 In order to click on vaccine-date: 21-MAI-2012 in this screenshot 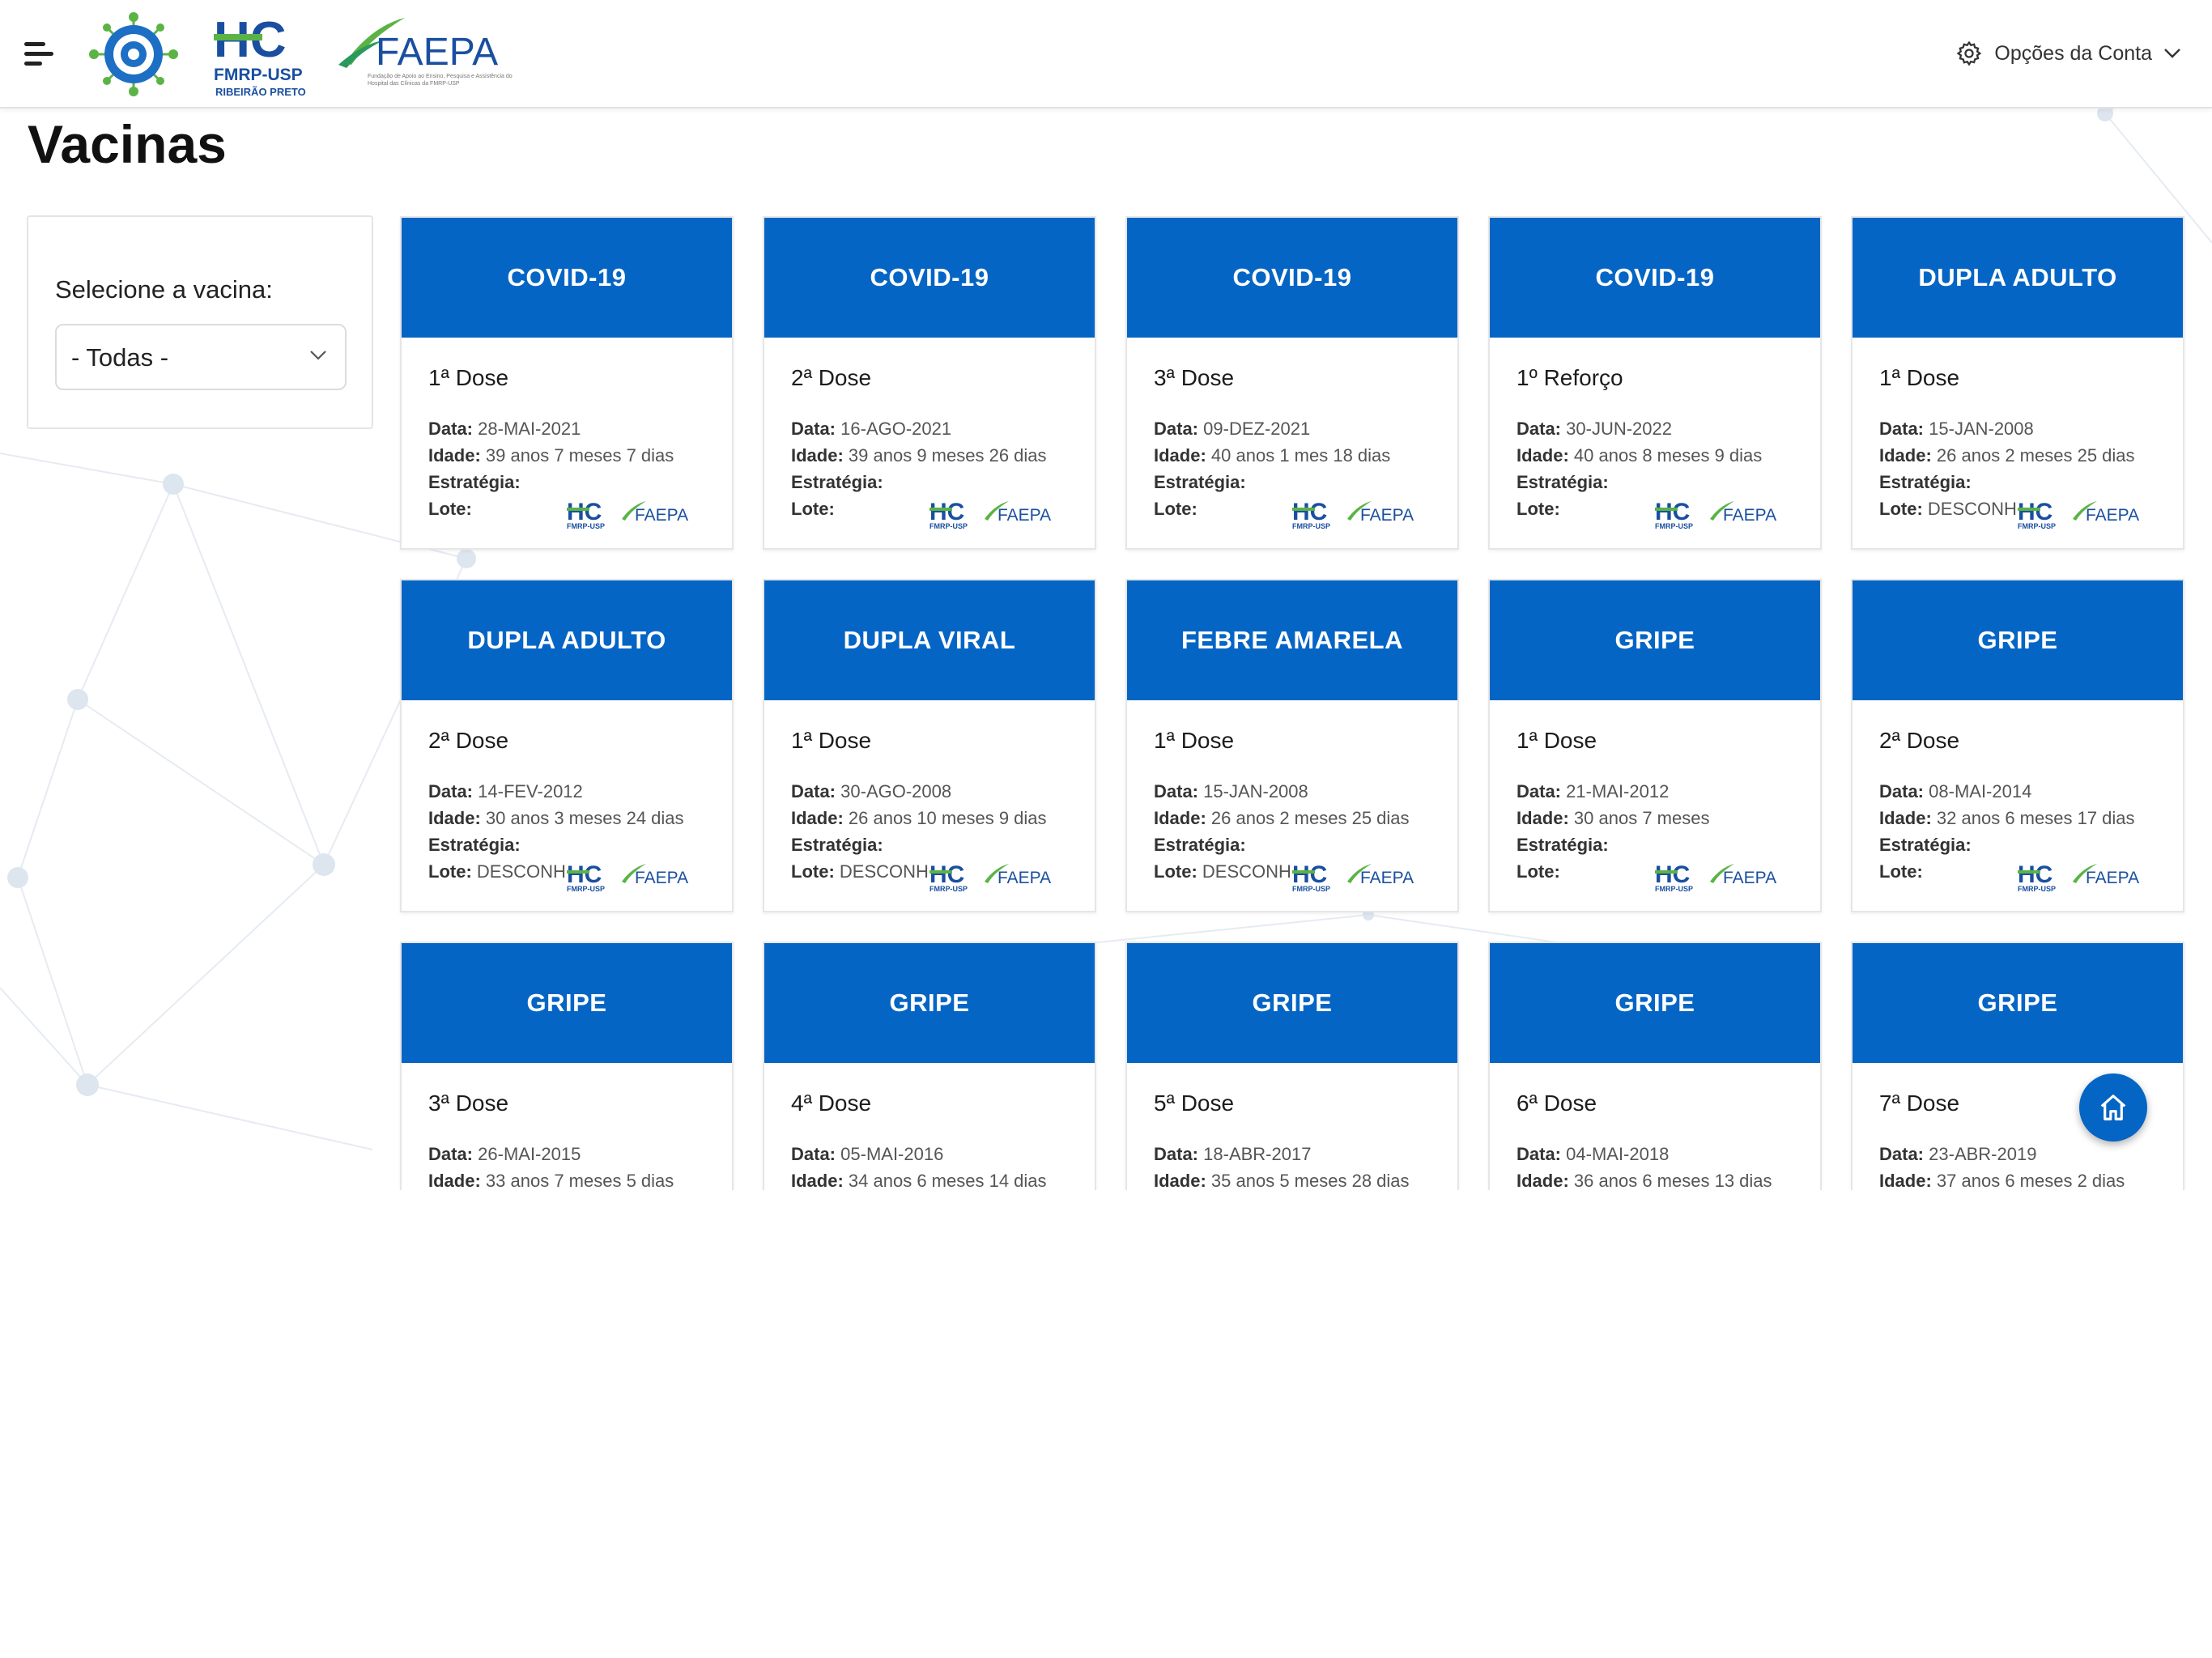, I will do `click(1618, 791)`.